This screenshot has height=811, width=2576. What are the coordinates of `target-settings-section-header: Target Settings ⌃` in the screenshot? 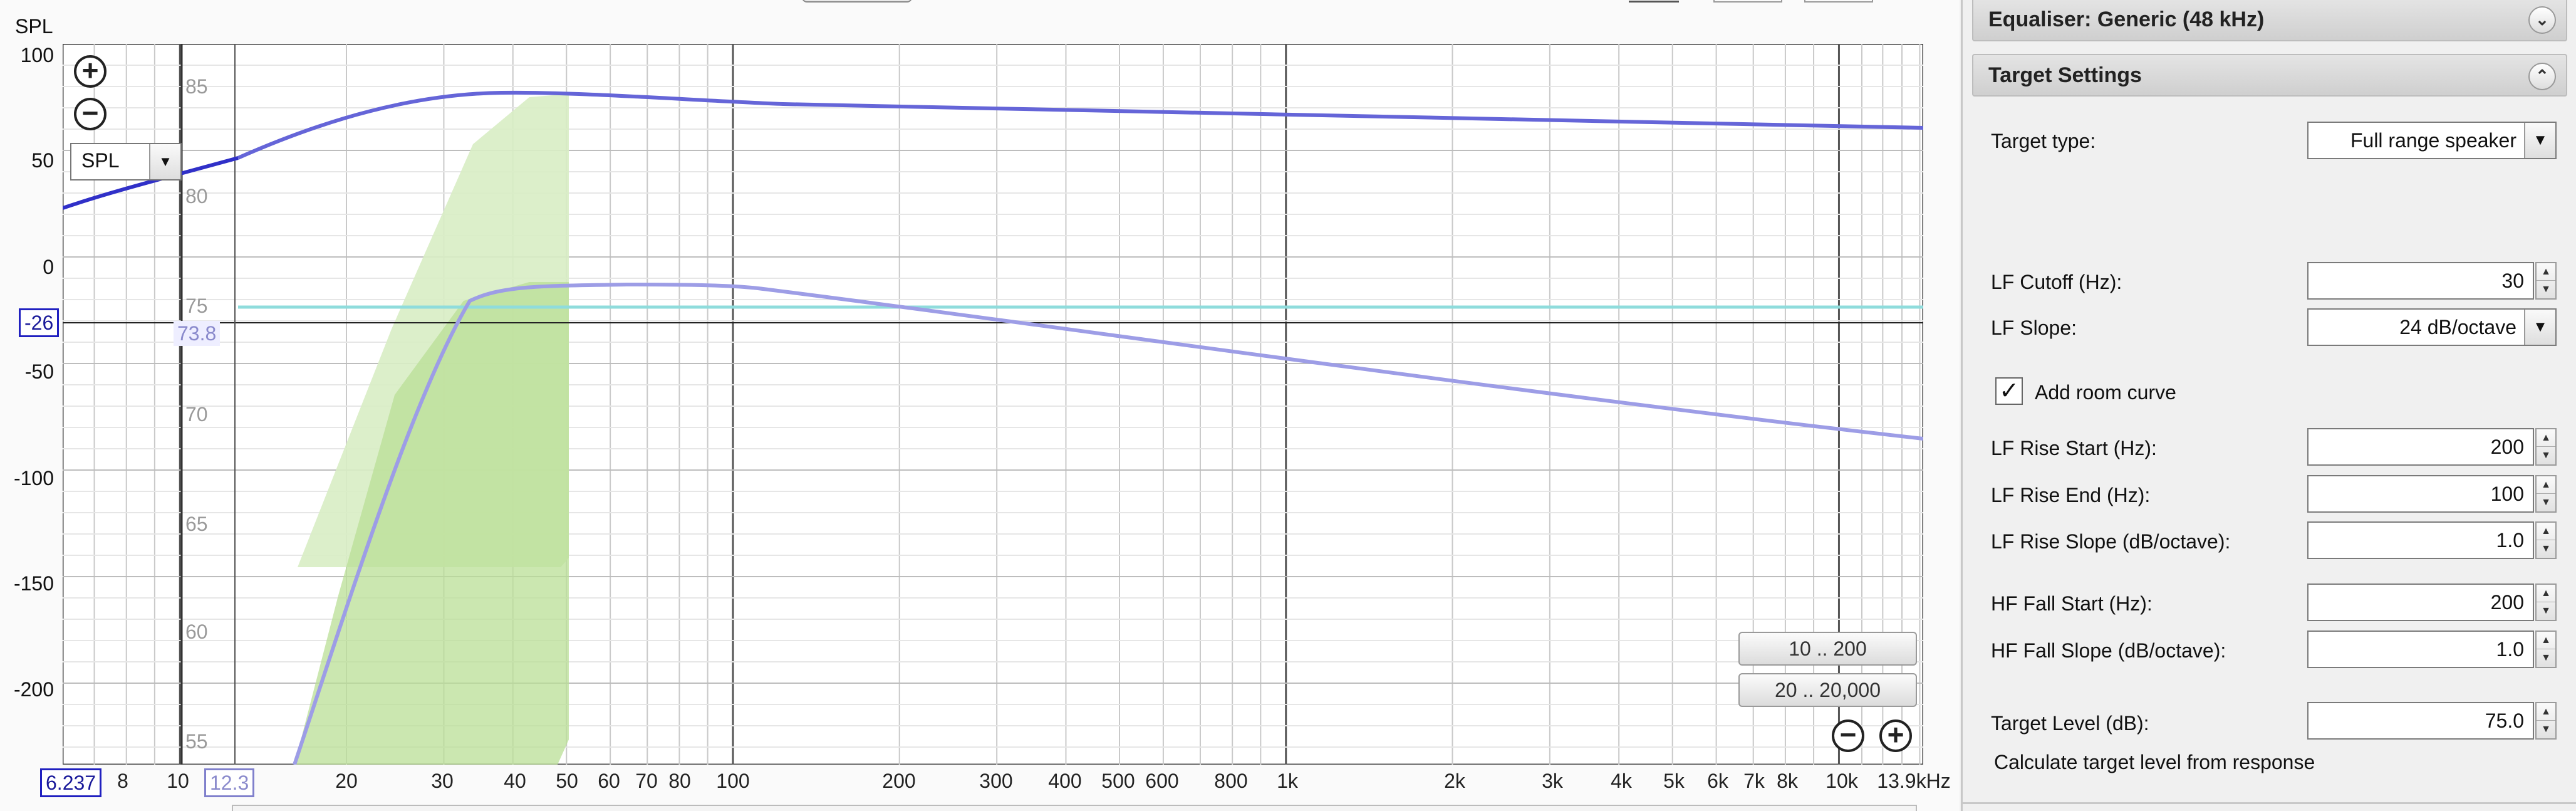 It's located at (2269, 75).